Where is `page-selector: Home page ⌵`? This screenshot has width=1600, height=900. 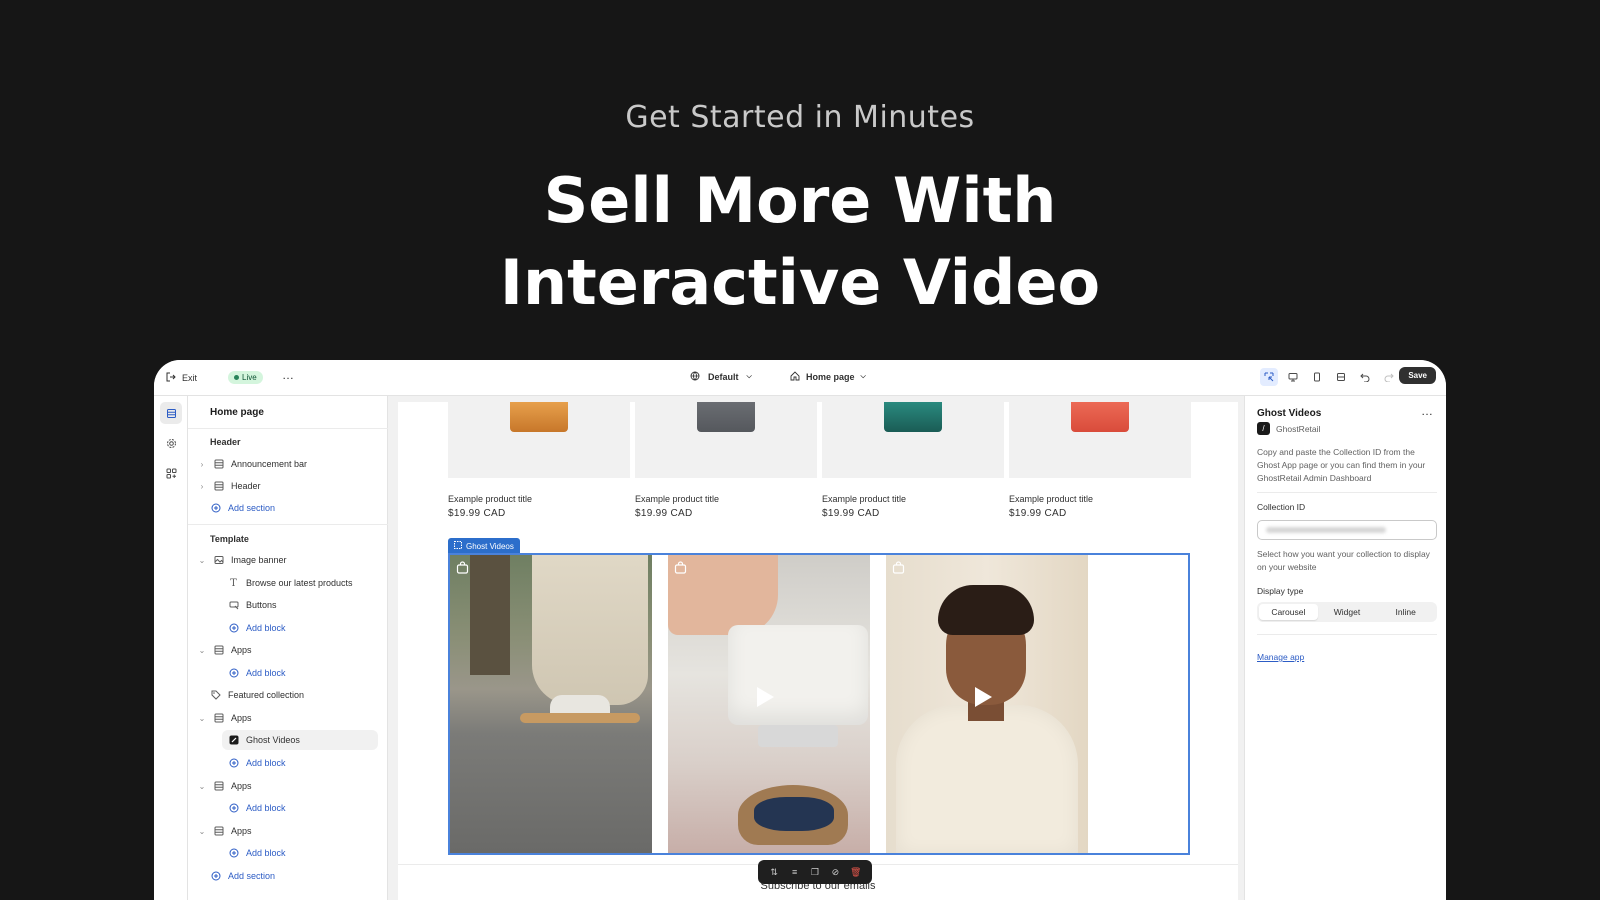
page-selector: Home page ⌵ is located at coordinates (828, 377).